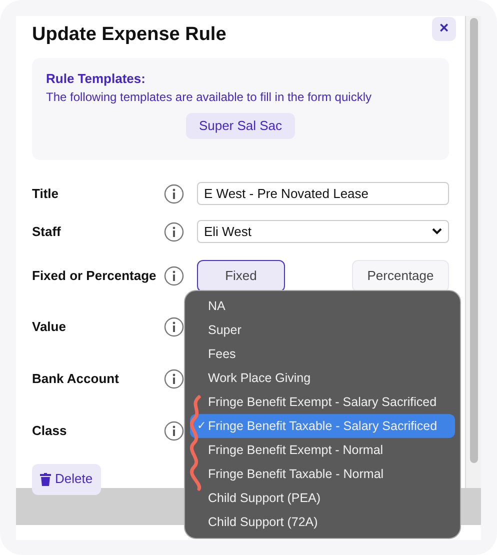 The height and width of the screenshot is (555, 497). What do you see at coordinates (437, 231) in the screenshot?
I see `chevron-down-icon` at bounding box center [437, 231].